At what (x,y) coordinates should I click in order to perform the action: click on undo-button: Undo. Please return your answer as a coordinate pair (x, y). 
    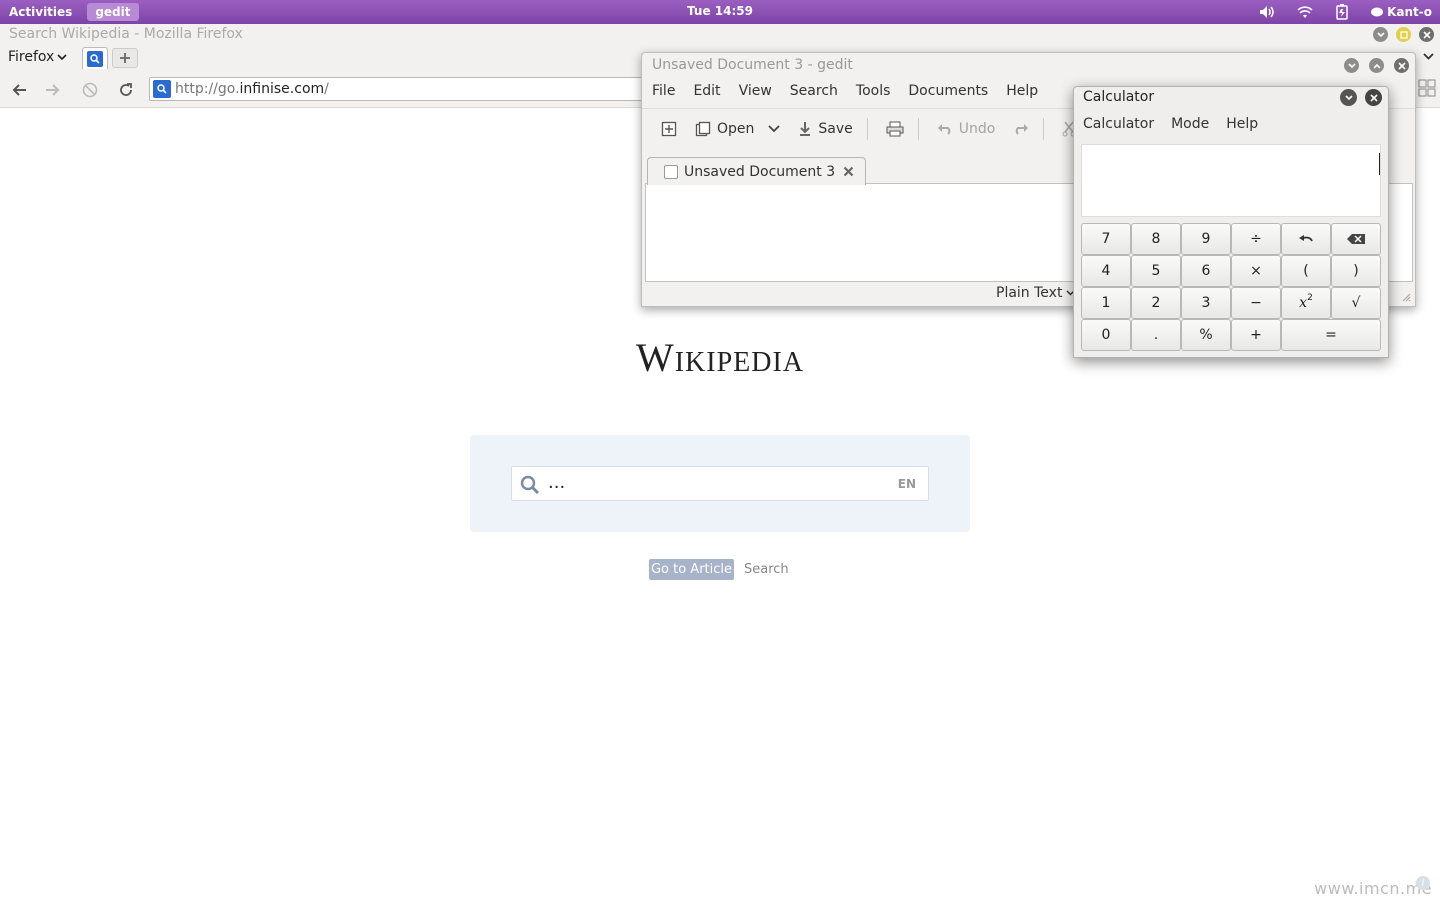
    Looking at the image, I should click on (966, 129).